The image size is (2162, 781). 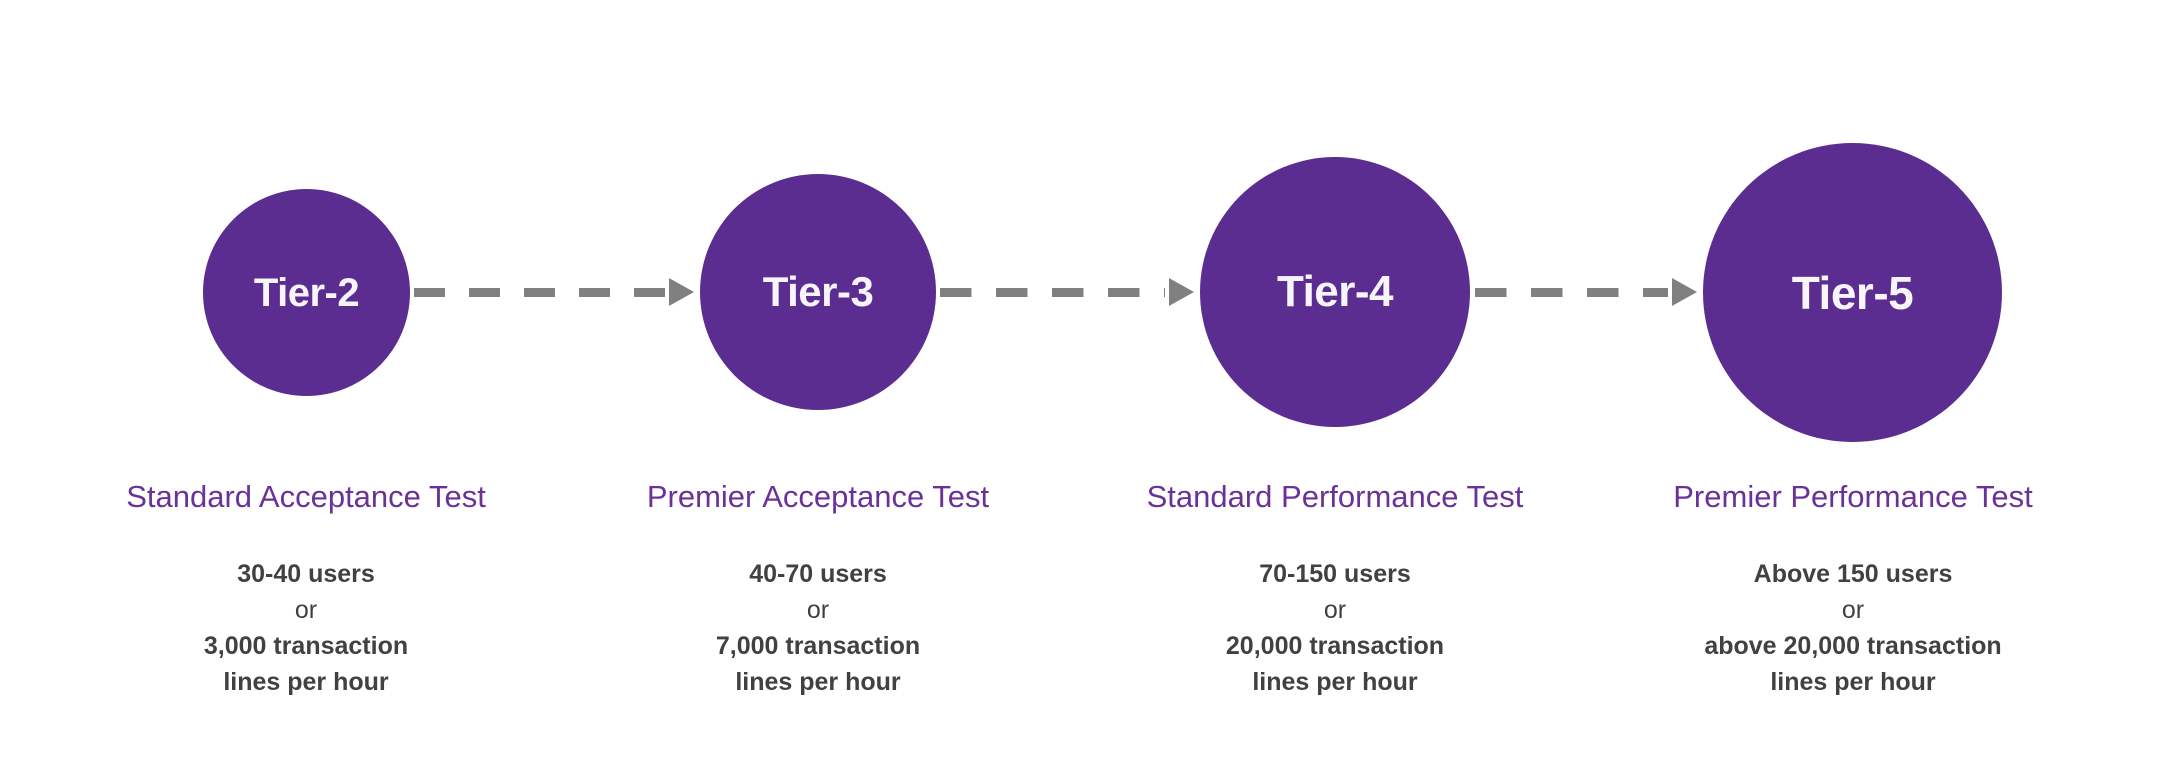 I want to click on tier-node-label: Tier-4, so click(x=1335, y=291).